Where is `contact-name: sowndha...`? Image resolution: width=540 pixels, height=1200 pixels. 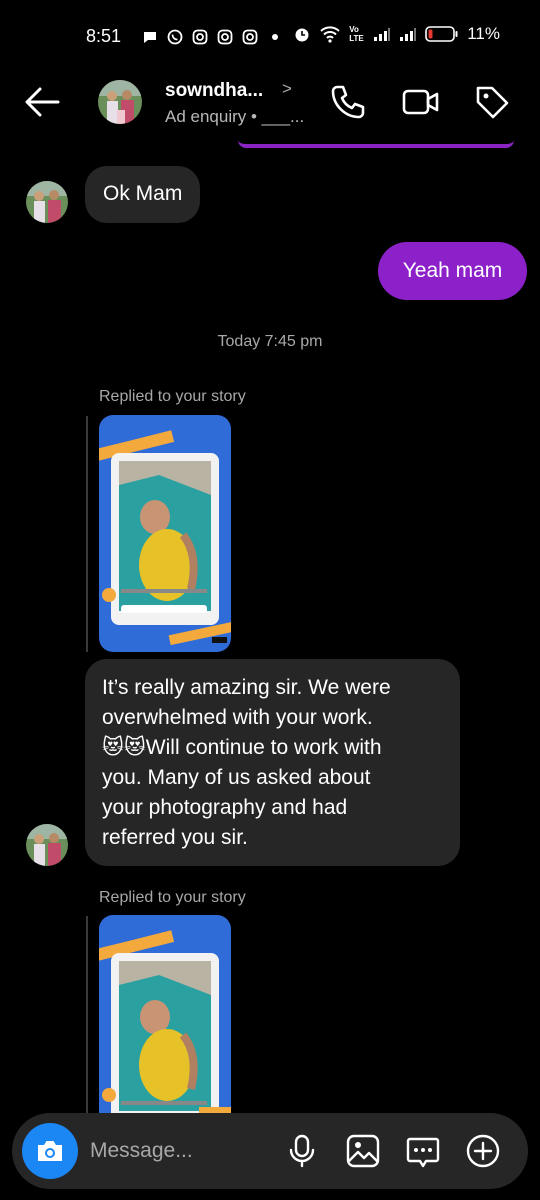 contact-name: sowndha... is located at coordinates (214, 91).